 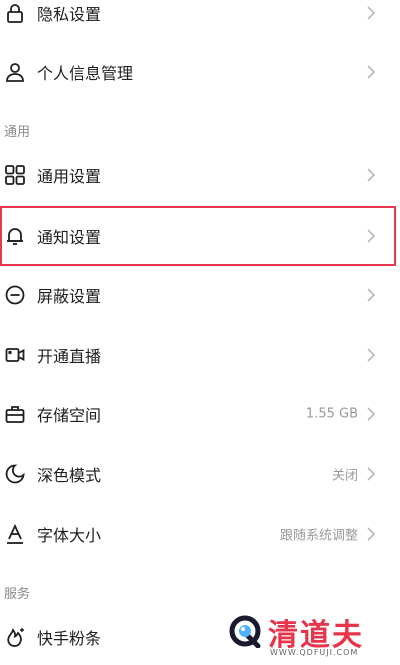 What do you see at coordinates (15, 175) in the screenshot?
I see `grid-icon` at bounding box center [15, 175].